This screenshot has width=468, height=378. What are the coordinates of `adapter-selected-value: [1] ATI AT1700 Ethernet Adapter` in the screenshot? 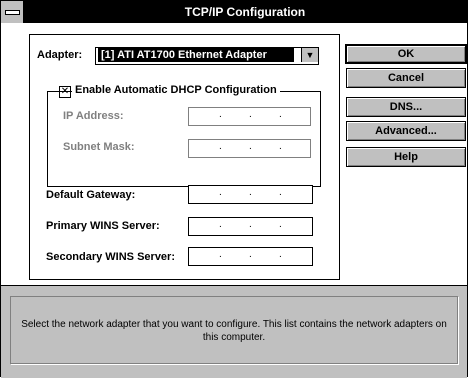 It's located at (196, 55).